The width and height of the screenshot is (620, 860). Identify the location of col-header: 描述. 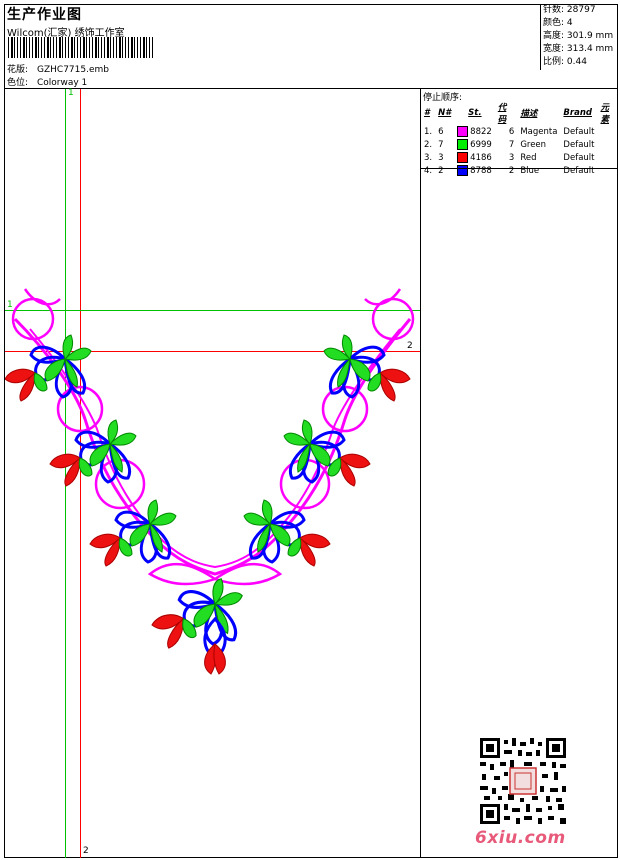
(529, 114).